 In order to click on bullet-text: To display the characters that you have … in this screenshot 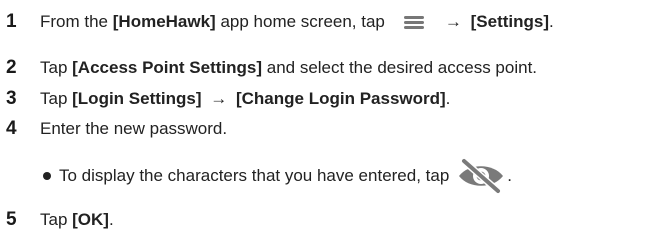, I will do `click(254, 175)`.